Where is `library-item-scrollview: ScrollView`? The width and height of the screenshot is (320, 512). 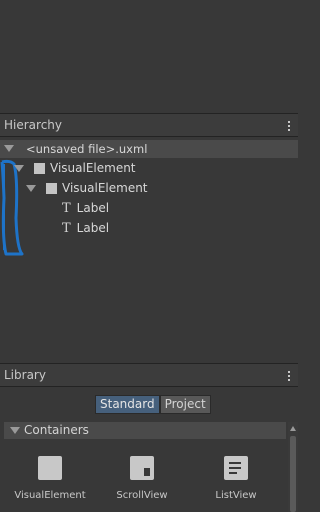
library-item-scrollview: ScrollView is located at coordinates (142, 478).